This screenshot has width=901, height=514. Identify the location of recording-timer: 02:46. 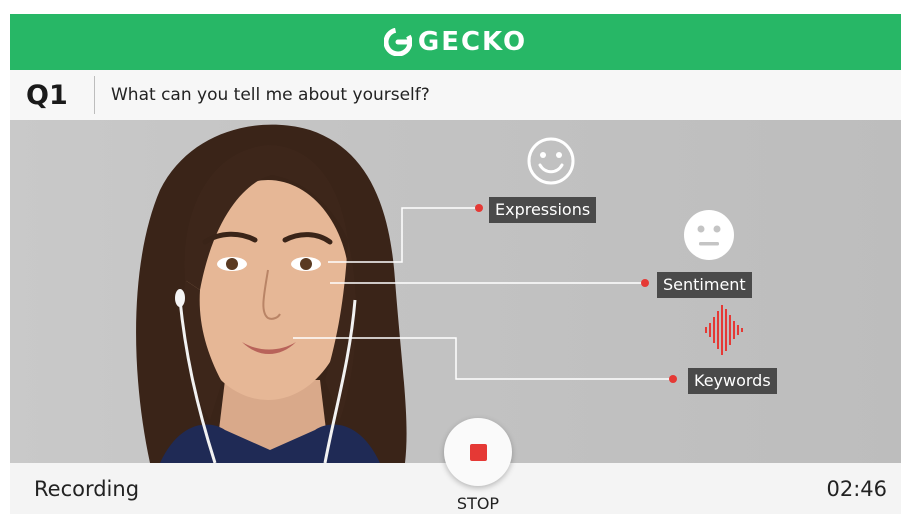
(856, 489).